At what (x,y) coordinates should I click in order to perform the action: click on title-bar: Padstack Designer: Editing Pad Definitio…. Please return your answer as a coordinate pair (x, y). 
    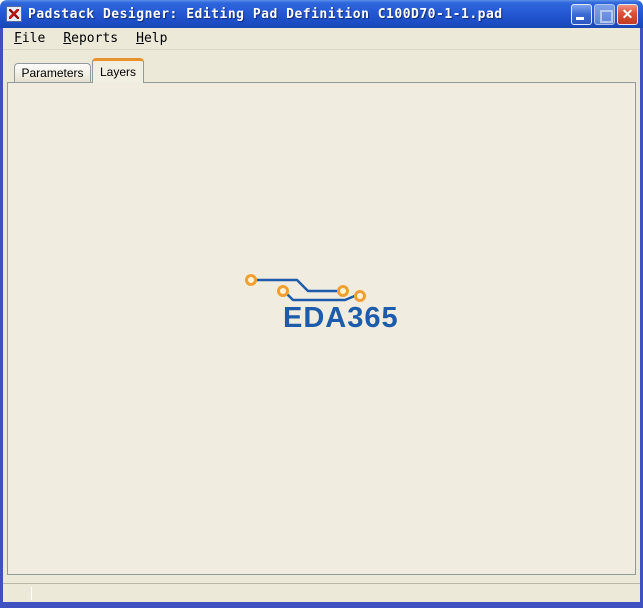
    Looking at the image, I should click on (321, 14).